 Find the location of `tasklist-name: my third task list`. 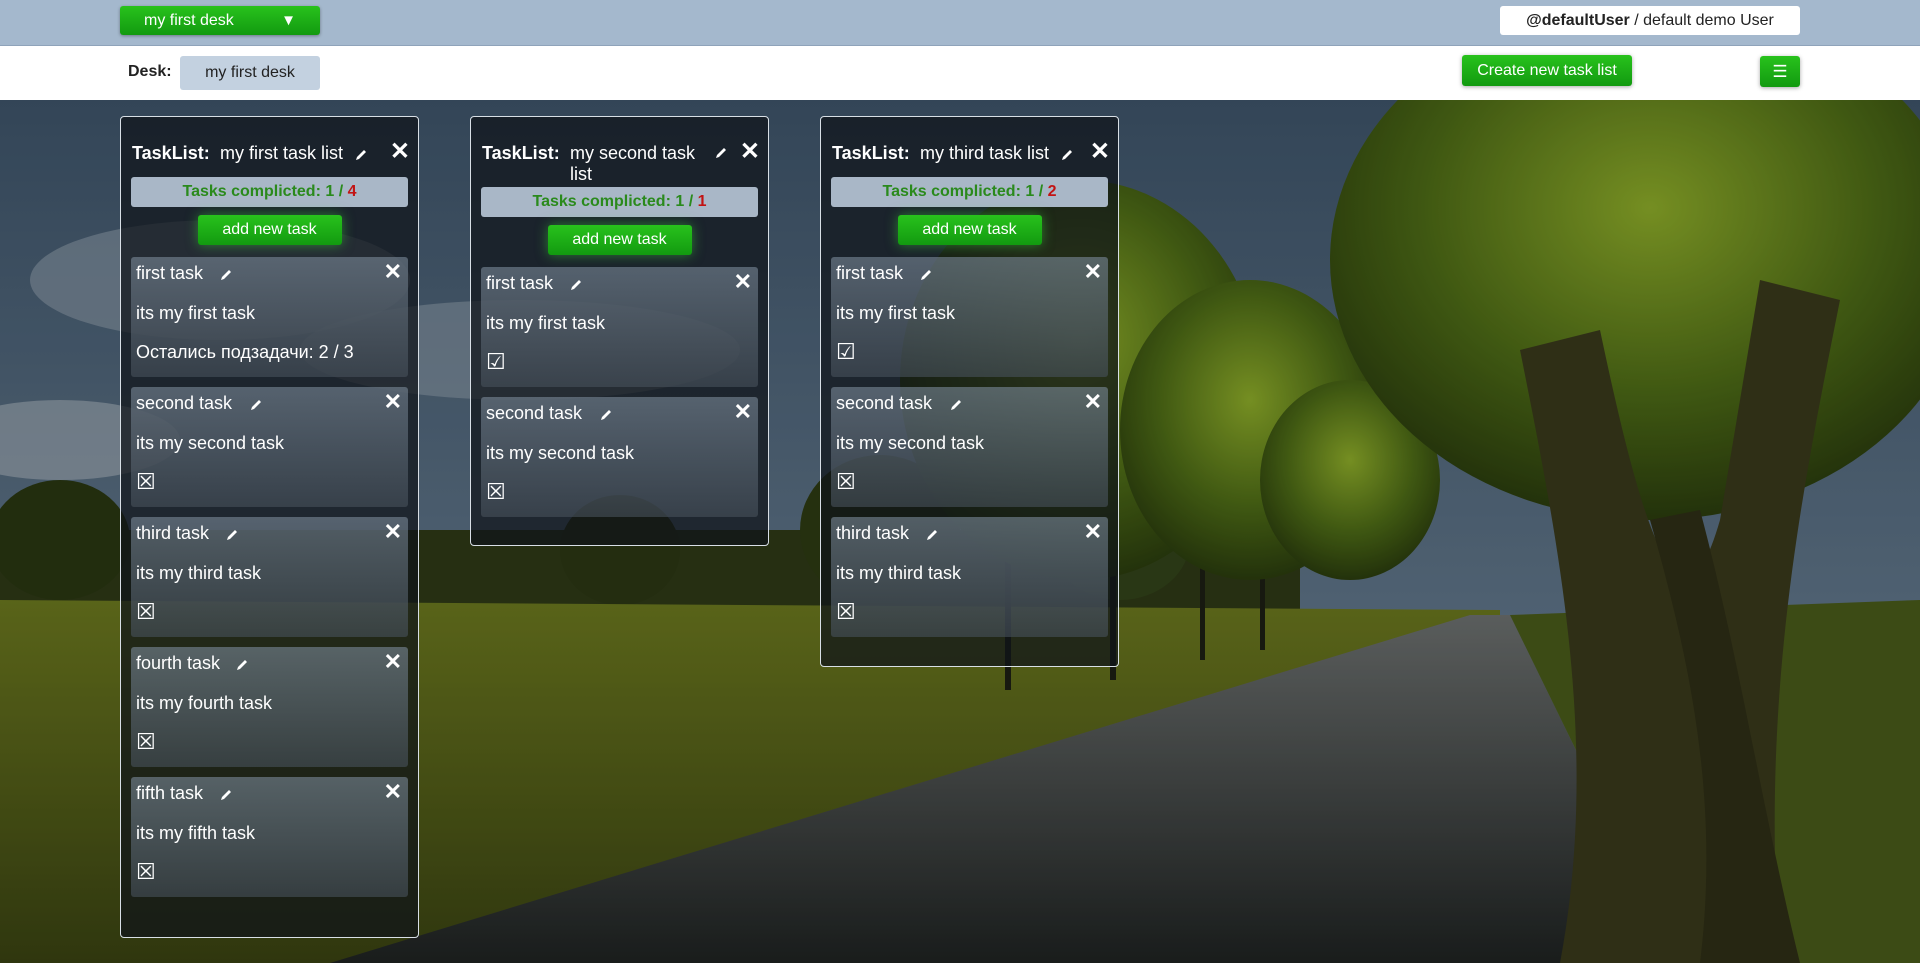

tasklist-name: my third task list is located at coordinates (985, 153).